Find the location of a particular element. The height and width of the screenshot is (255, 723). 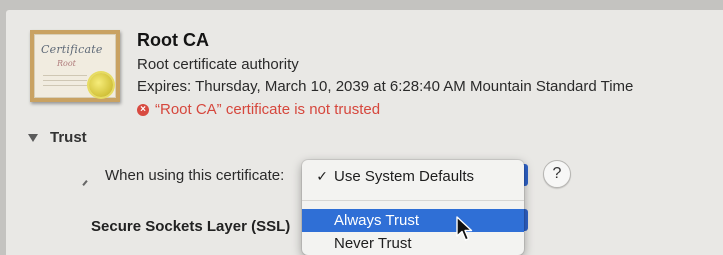

certificate-root-text: Root is located at coordinates (66, 63).